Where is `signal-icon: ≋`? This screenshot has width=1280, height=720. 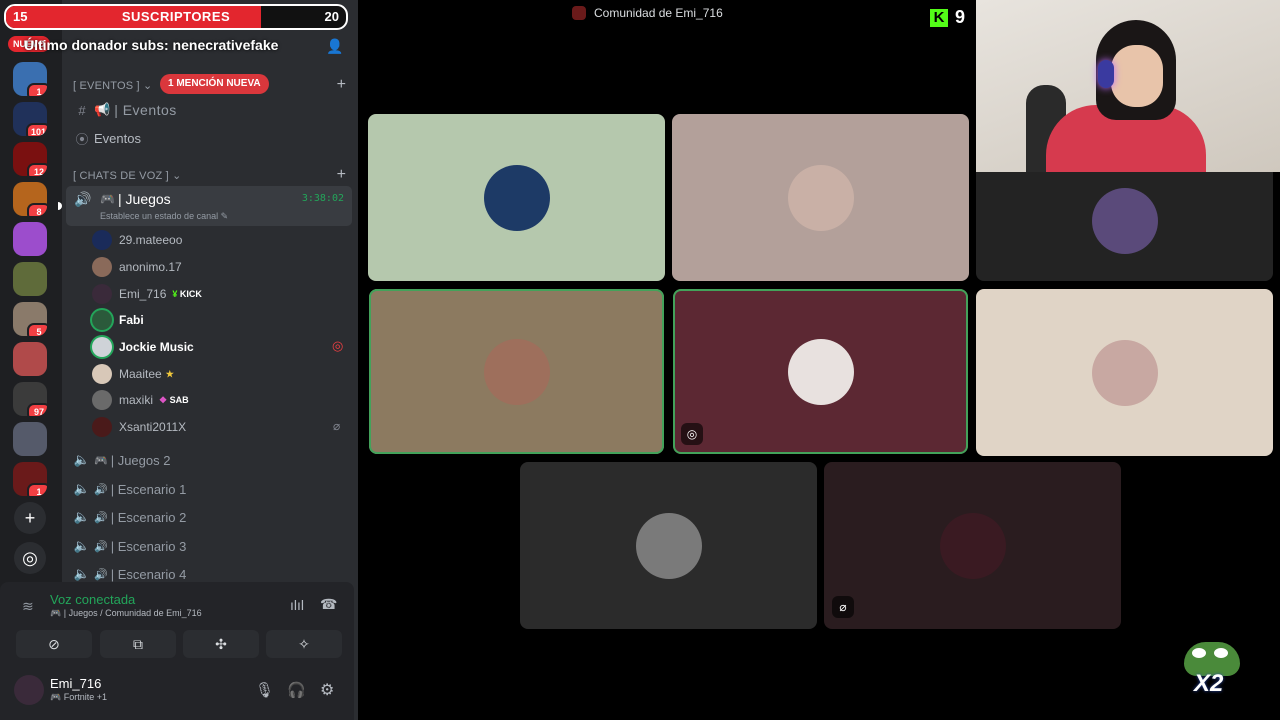 signal-icon: ≋ is located at coordinates (28, 606).